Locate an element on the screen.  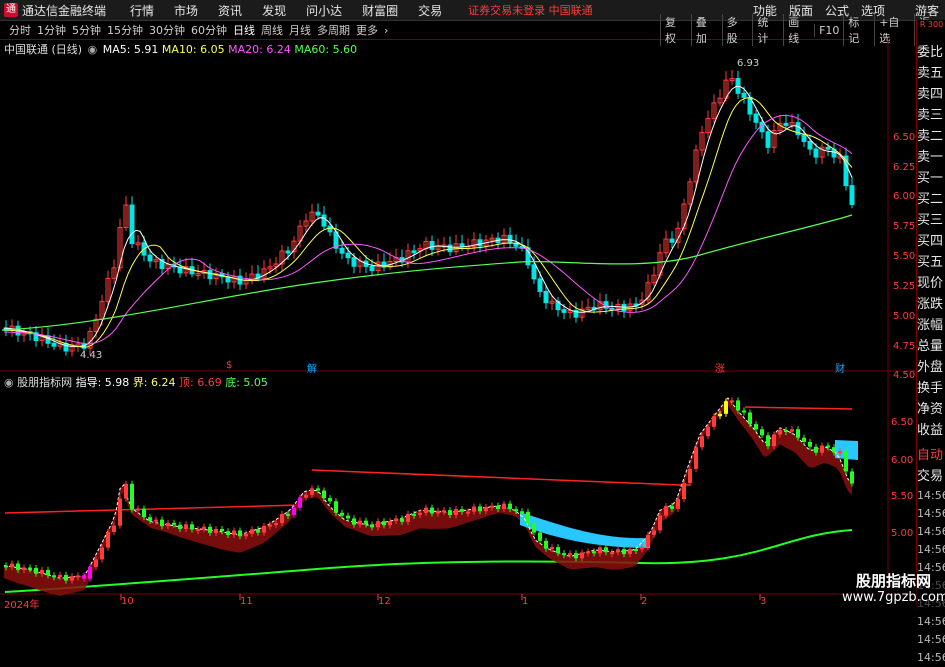
quote-field-label: 现价 is located at coordinates (930, 283).